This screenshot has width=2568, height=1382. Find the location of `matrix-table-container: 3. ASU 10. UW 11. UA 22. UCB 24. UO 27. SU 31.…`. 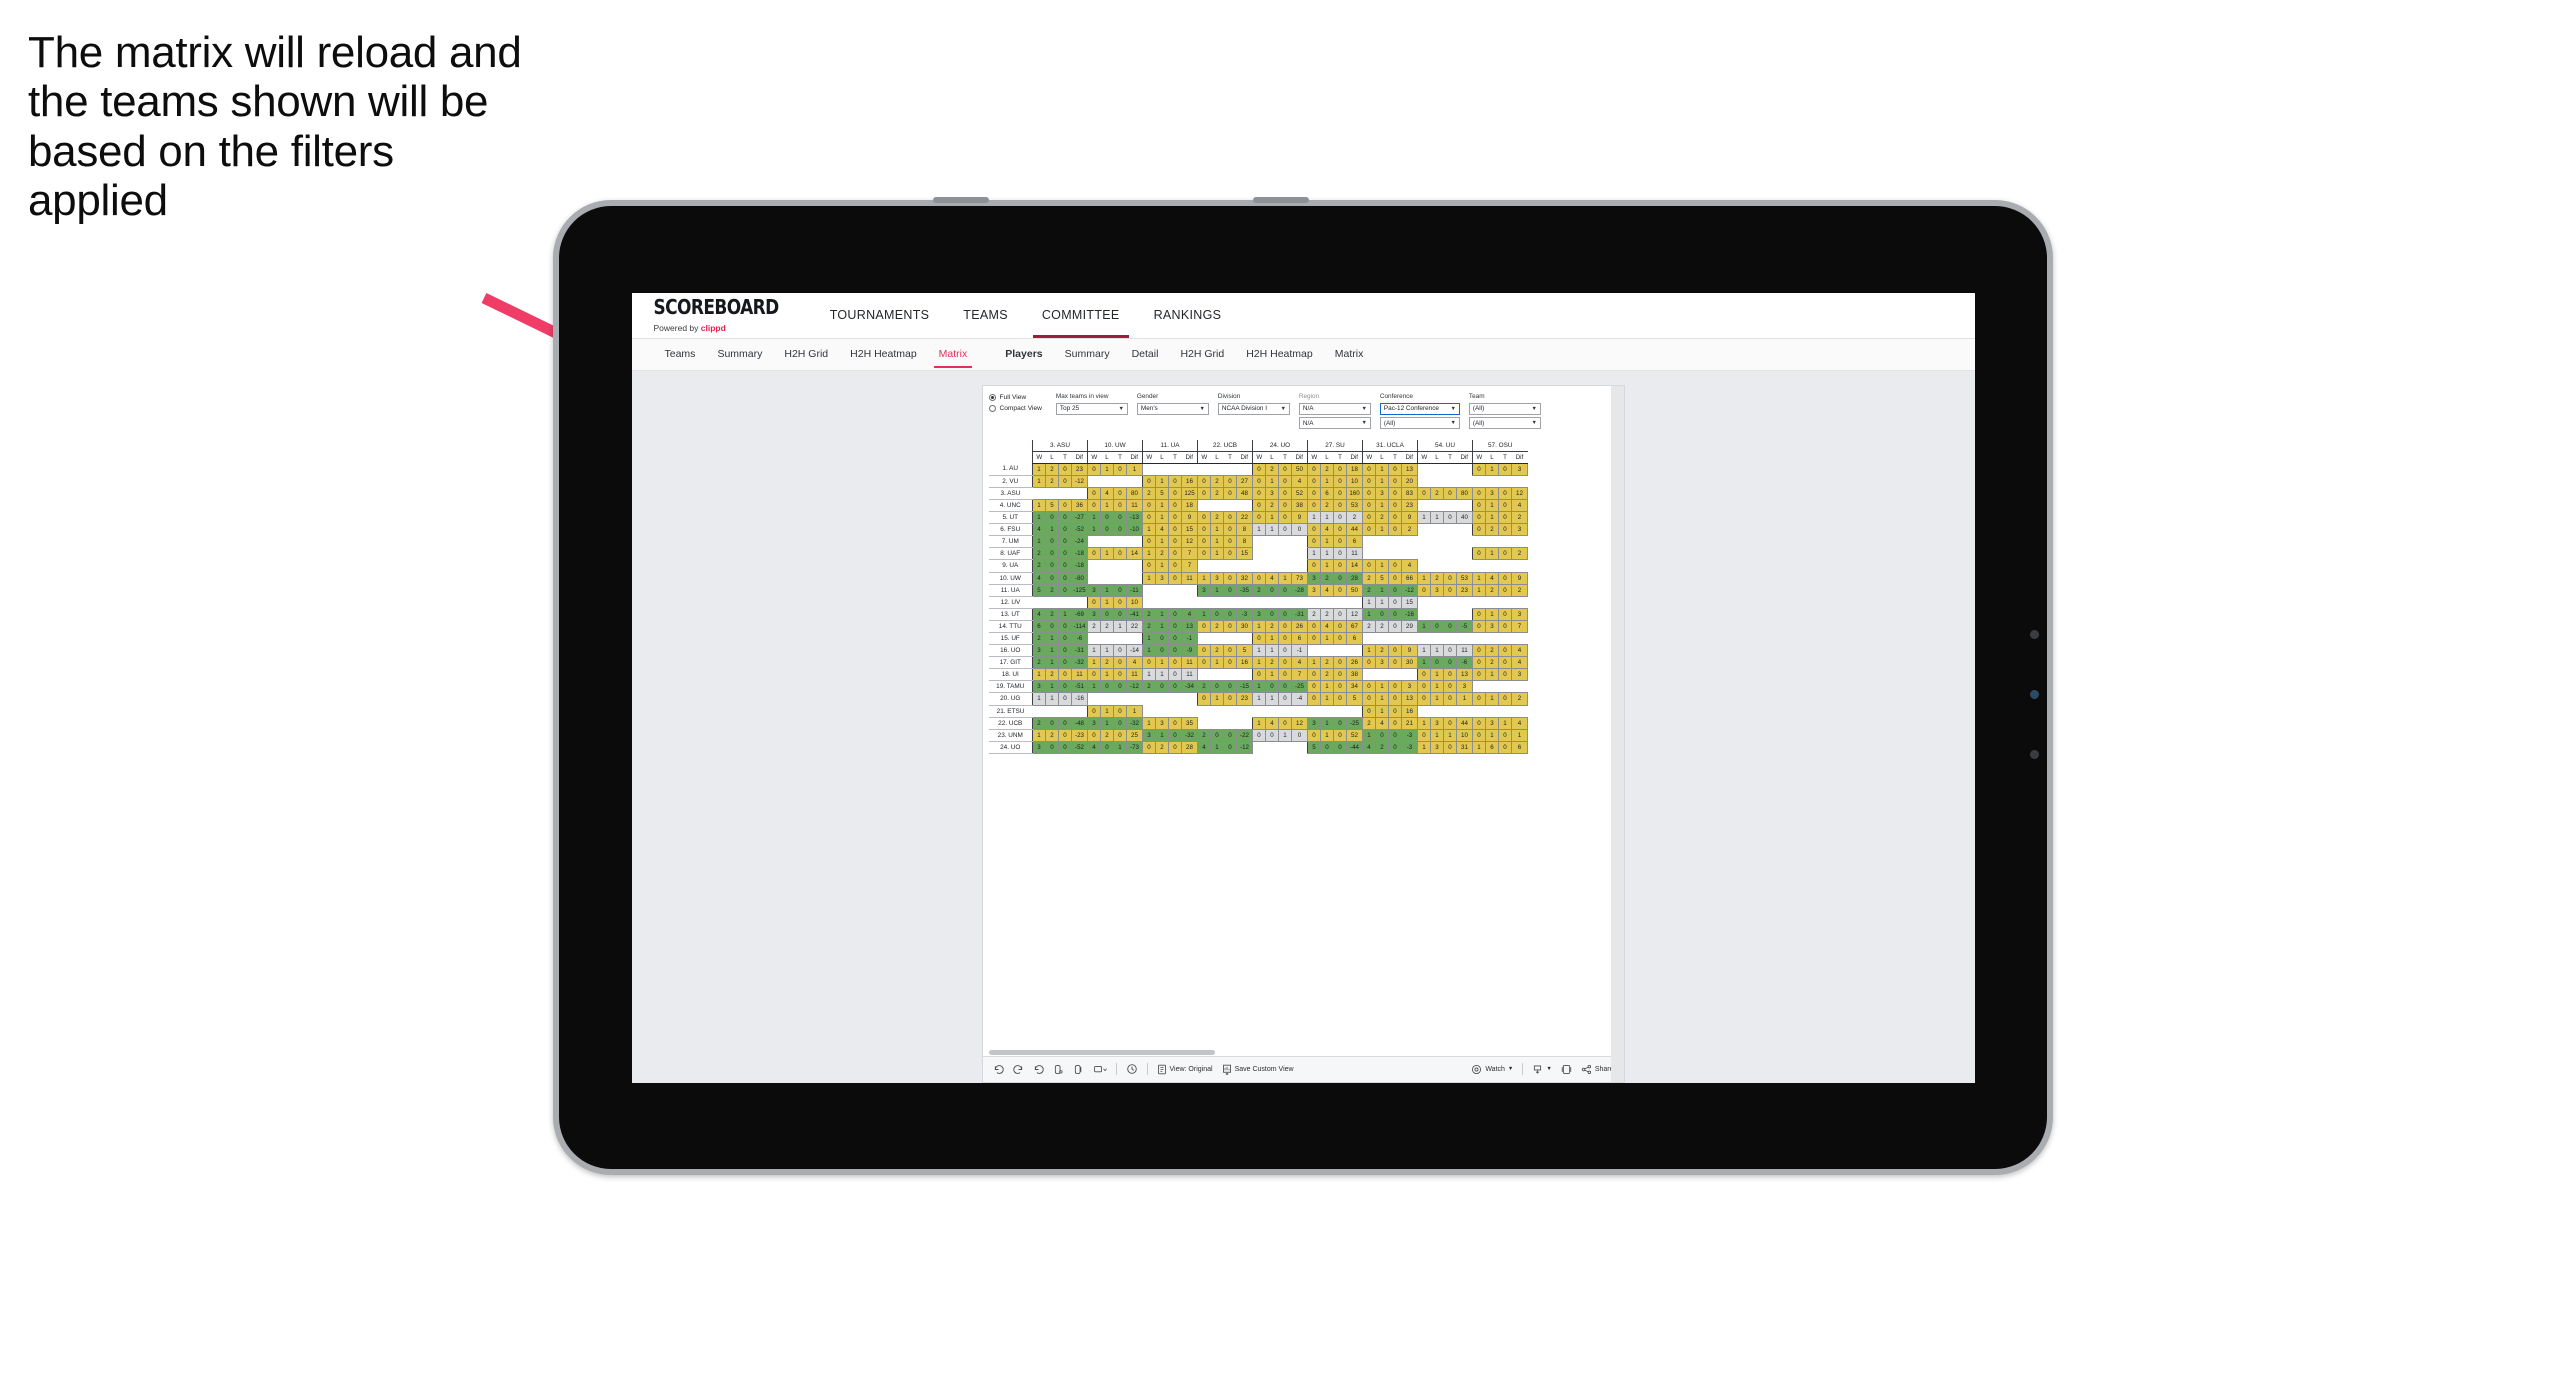

matrix-table-container: 3. ASU 10. UW 11. UA 22. UCB 24. UO 27. SU 31.… is located at coordinates (1303, 746).